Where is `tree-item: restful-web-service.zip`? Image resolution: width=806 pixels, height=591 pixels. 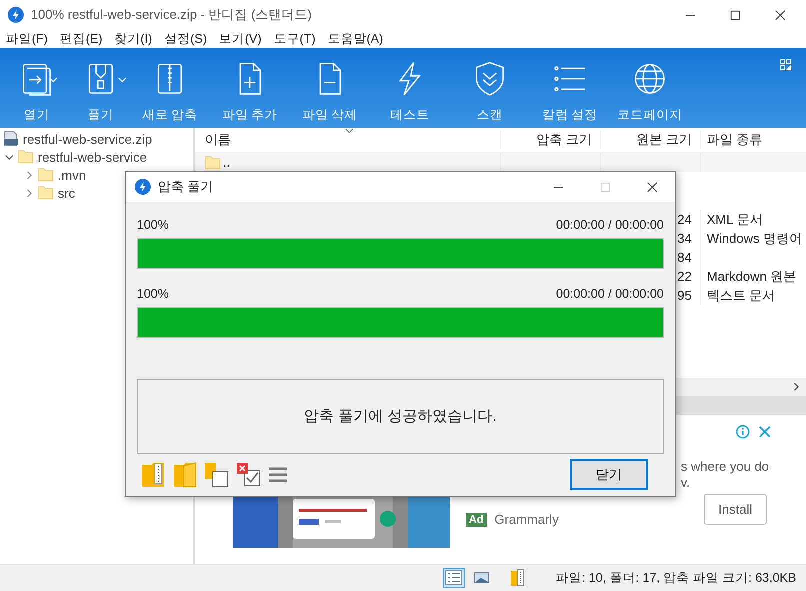 tree-item: restful-web-service.zip is located at coordinates (87, 139).